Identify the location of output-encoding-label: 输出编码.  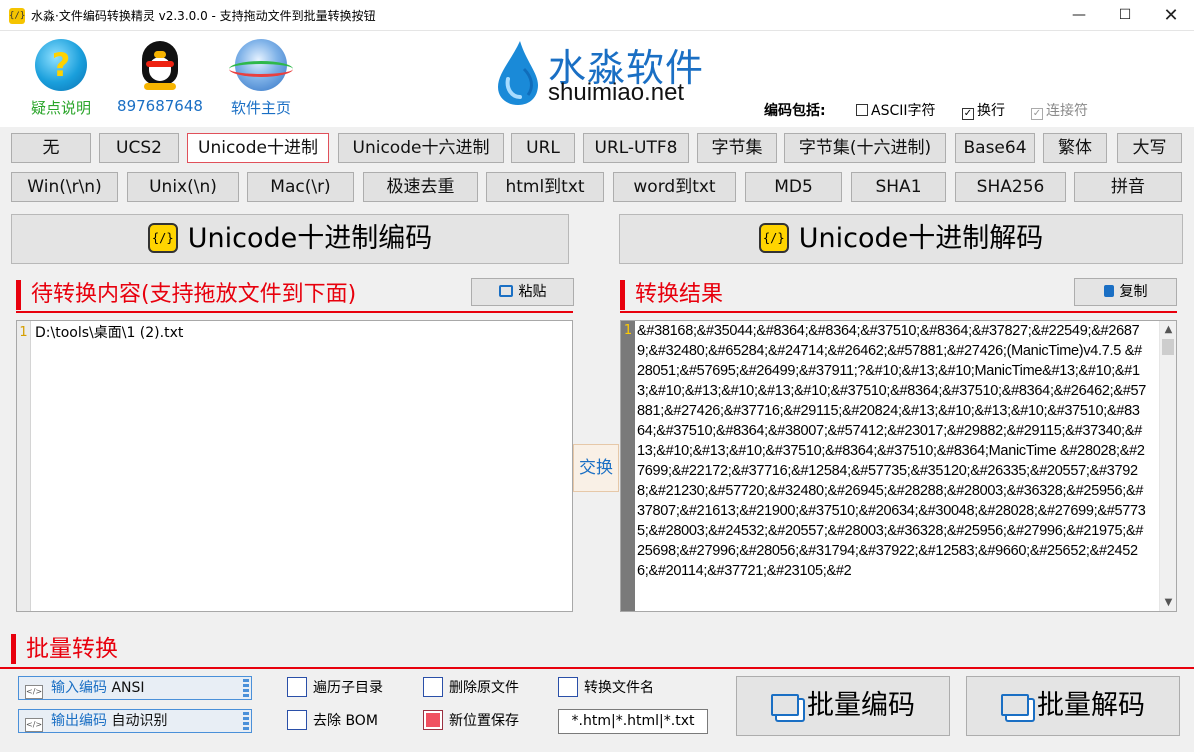
(79, 721).